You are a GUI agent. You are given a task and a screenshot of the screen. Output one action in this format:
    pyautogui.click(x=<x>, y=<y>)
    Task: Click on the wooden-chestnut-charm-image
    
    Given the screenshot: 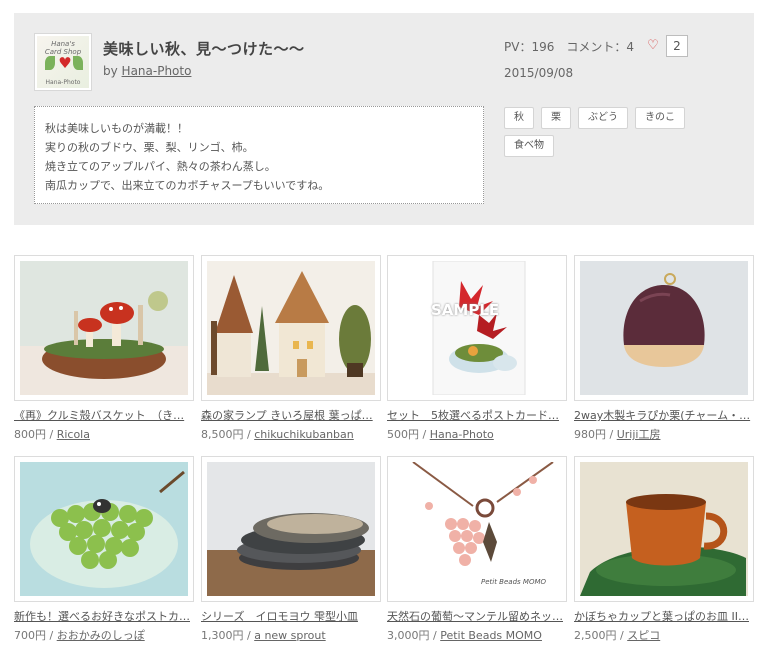 What is the action you would take?
    pyautogui.click(x=664, y=328)
    